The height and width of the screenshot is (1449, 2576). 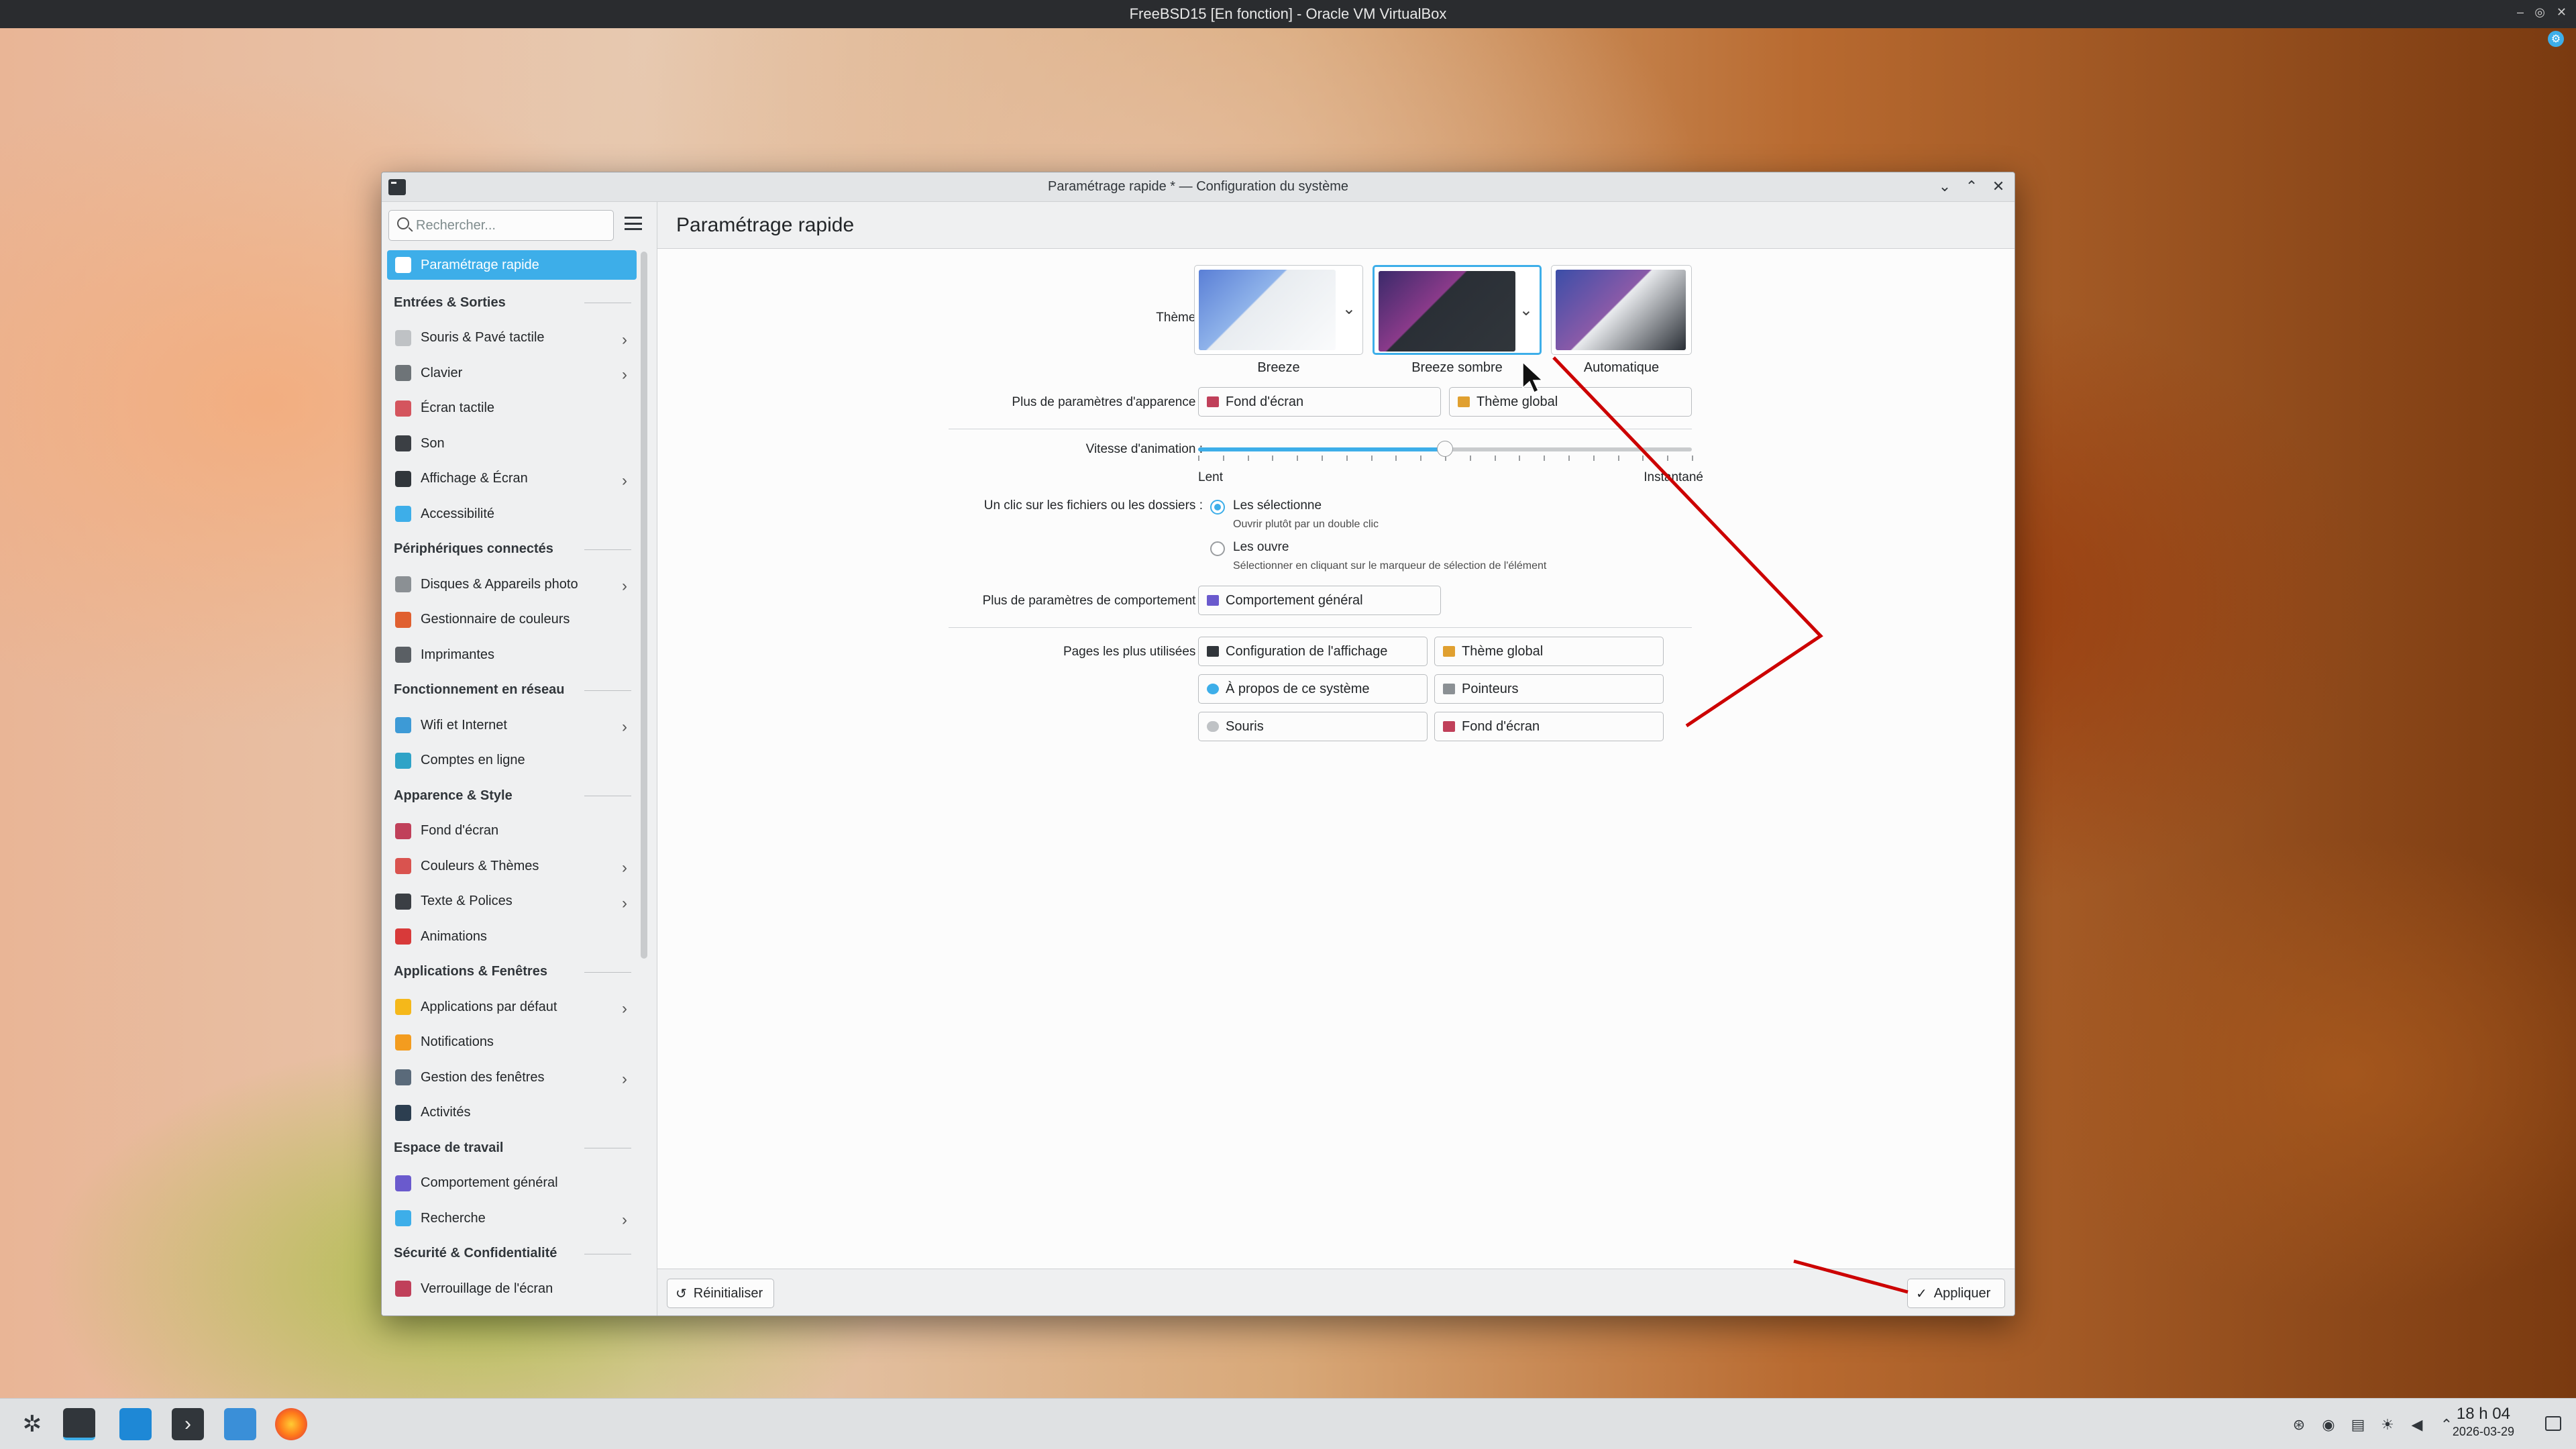 What do you see at coordinates (2556, 39) in the screenshot?
I see `settings-gear-icon: ⚙` at bounding box center [2556, 39].